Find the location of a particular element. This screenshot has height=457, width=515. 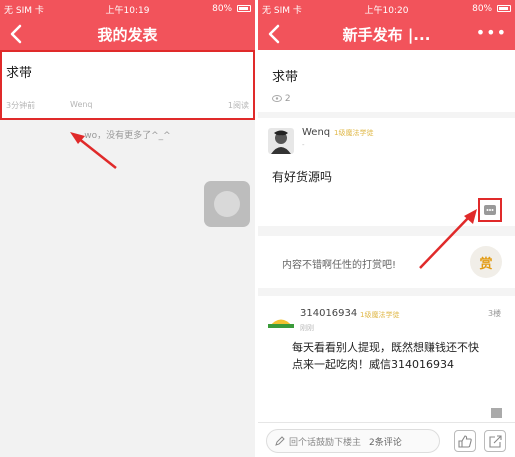

comment-count: 2条评论 is located at coordinates (385, 441).